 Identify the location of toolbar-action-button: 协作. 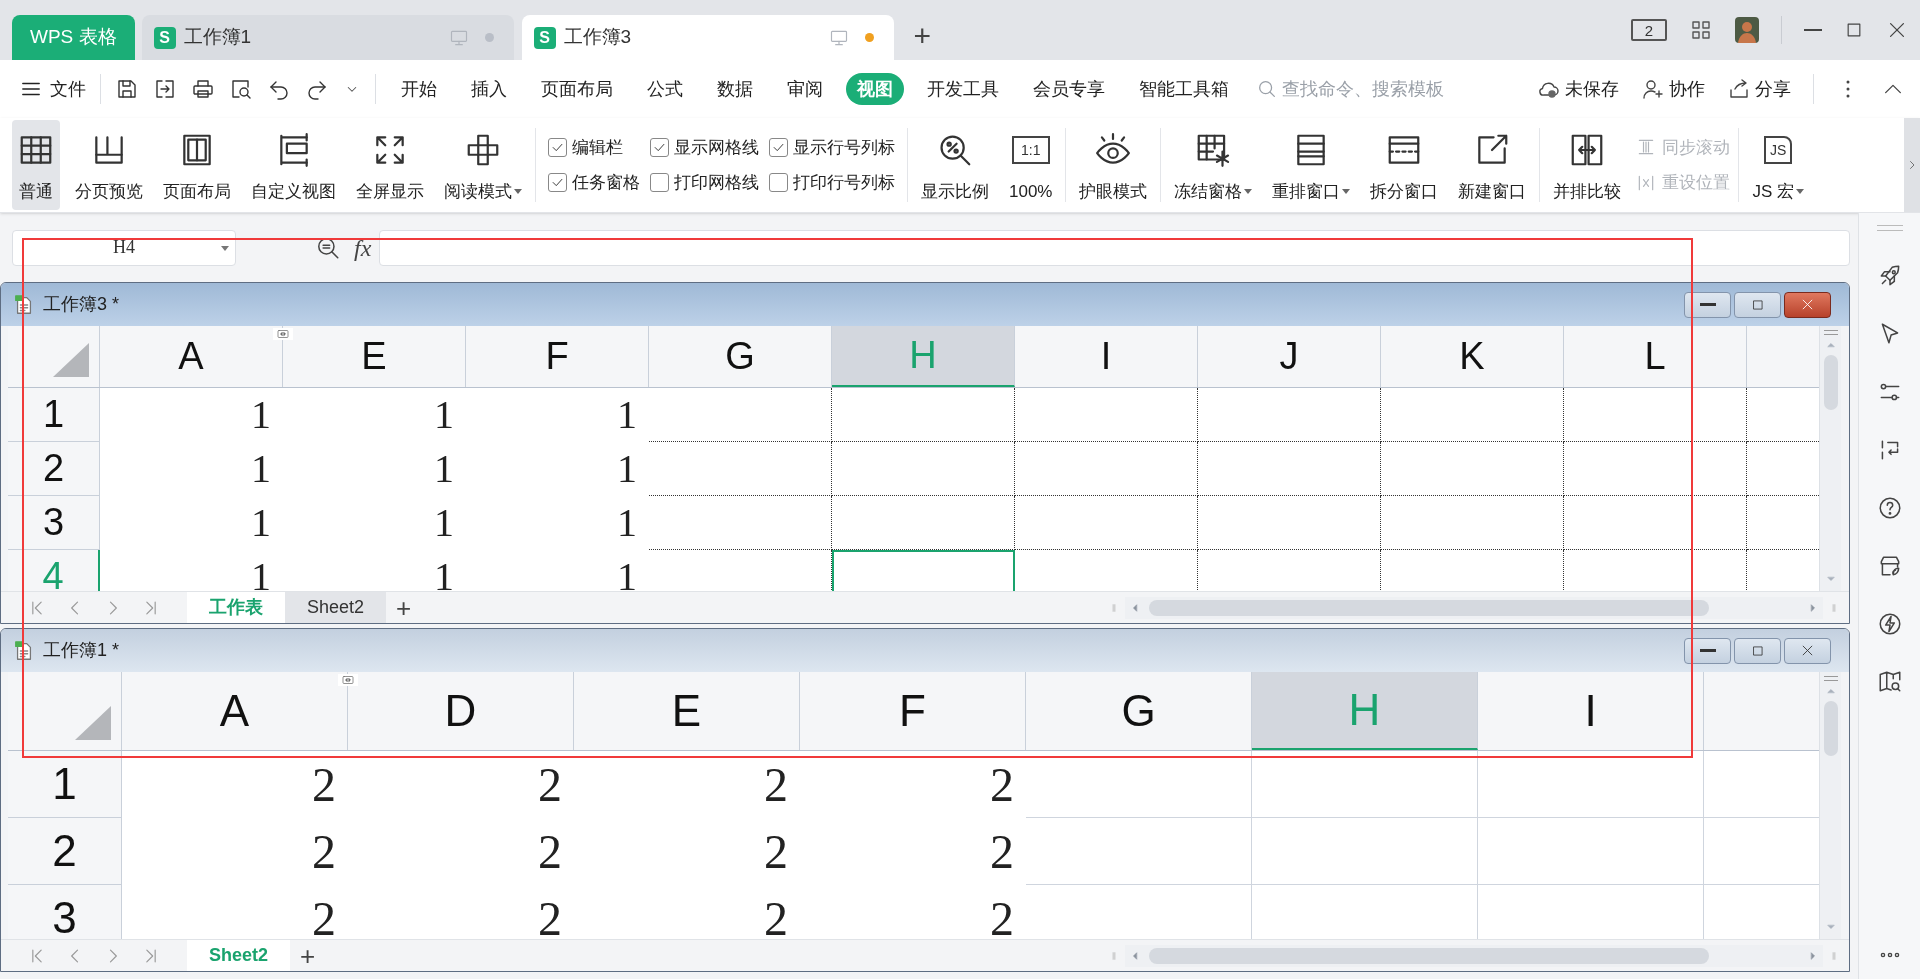
(1673, 89).